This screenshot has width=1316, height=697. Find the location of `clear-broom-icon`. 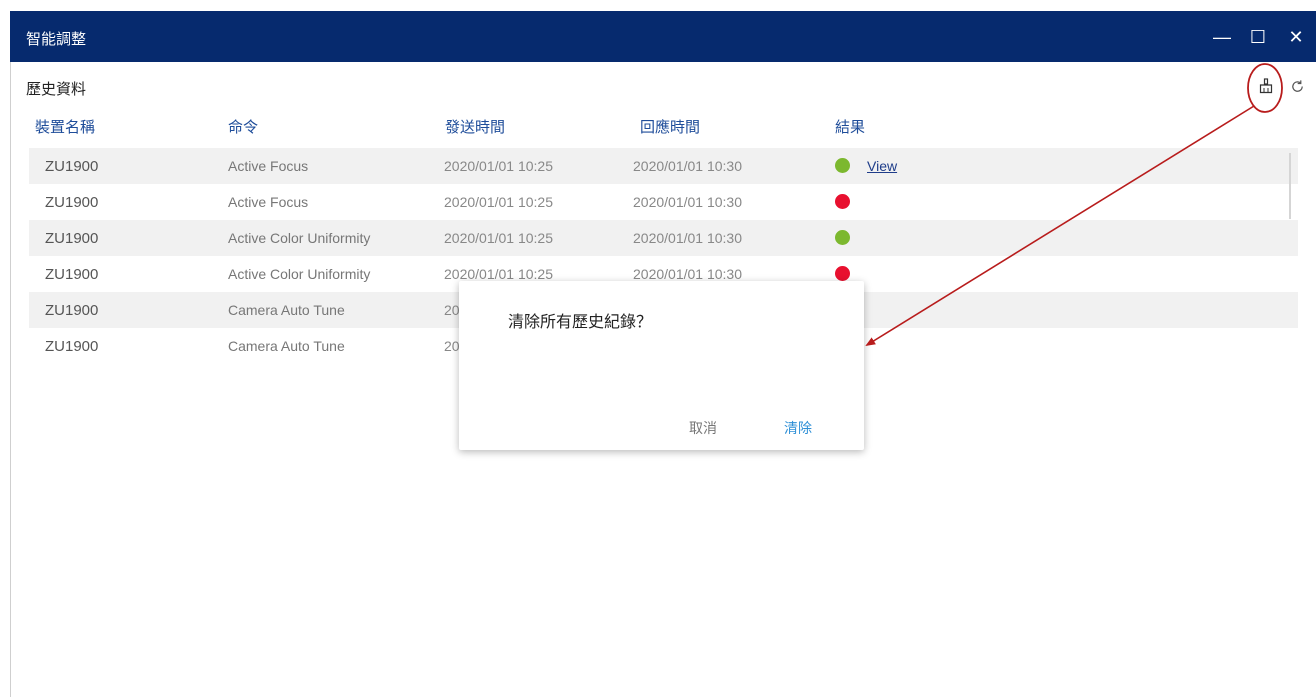

clear-broom-icon is located at coordinates (1266, 86).